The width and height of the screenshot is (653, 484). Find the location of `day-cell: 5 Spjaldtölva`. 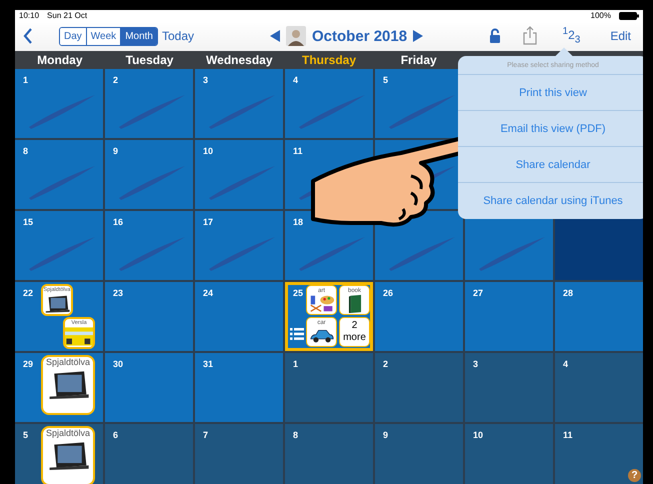

day-cell: 5 Spjaldtölva is located at coordinates (59, 454).